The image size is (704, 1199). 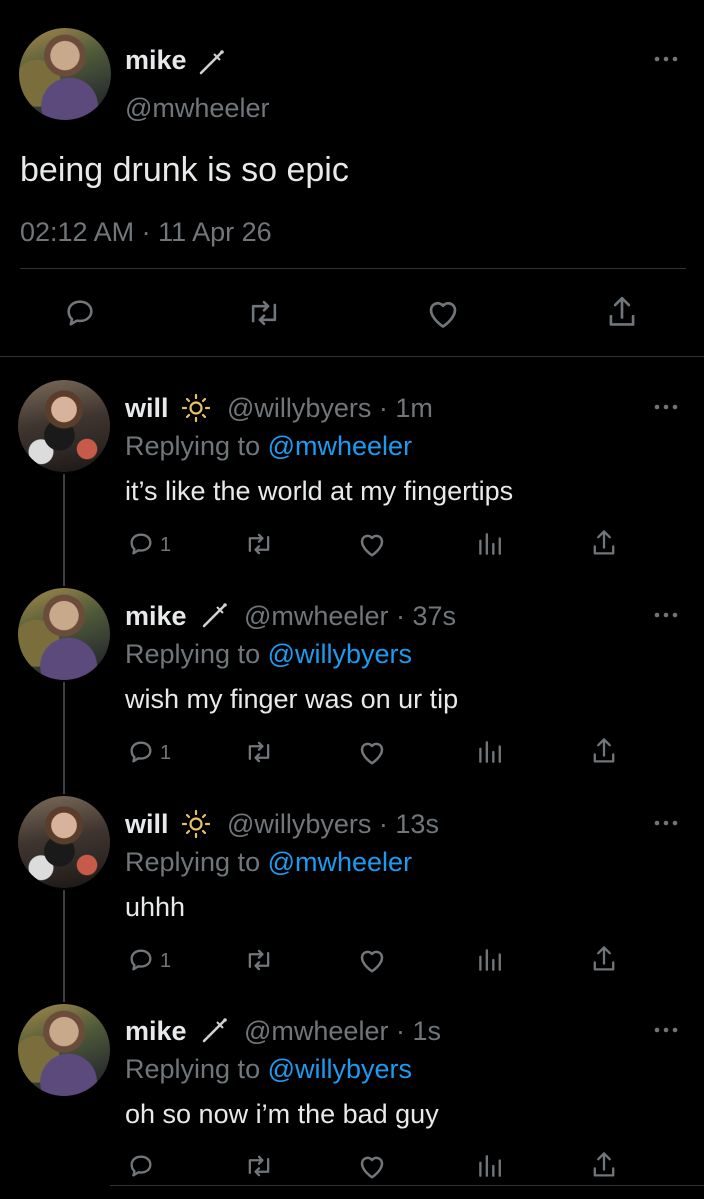 I want to click on tweet-timestamp: 02:12 AM · 11 Apr 26, so click(x=146, y=232).